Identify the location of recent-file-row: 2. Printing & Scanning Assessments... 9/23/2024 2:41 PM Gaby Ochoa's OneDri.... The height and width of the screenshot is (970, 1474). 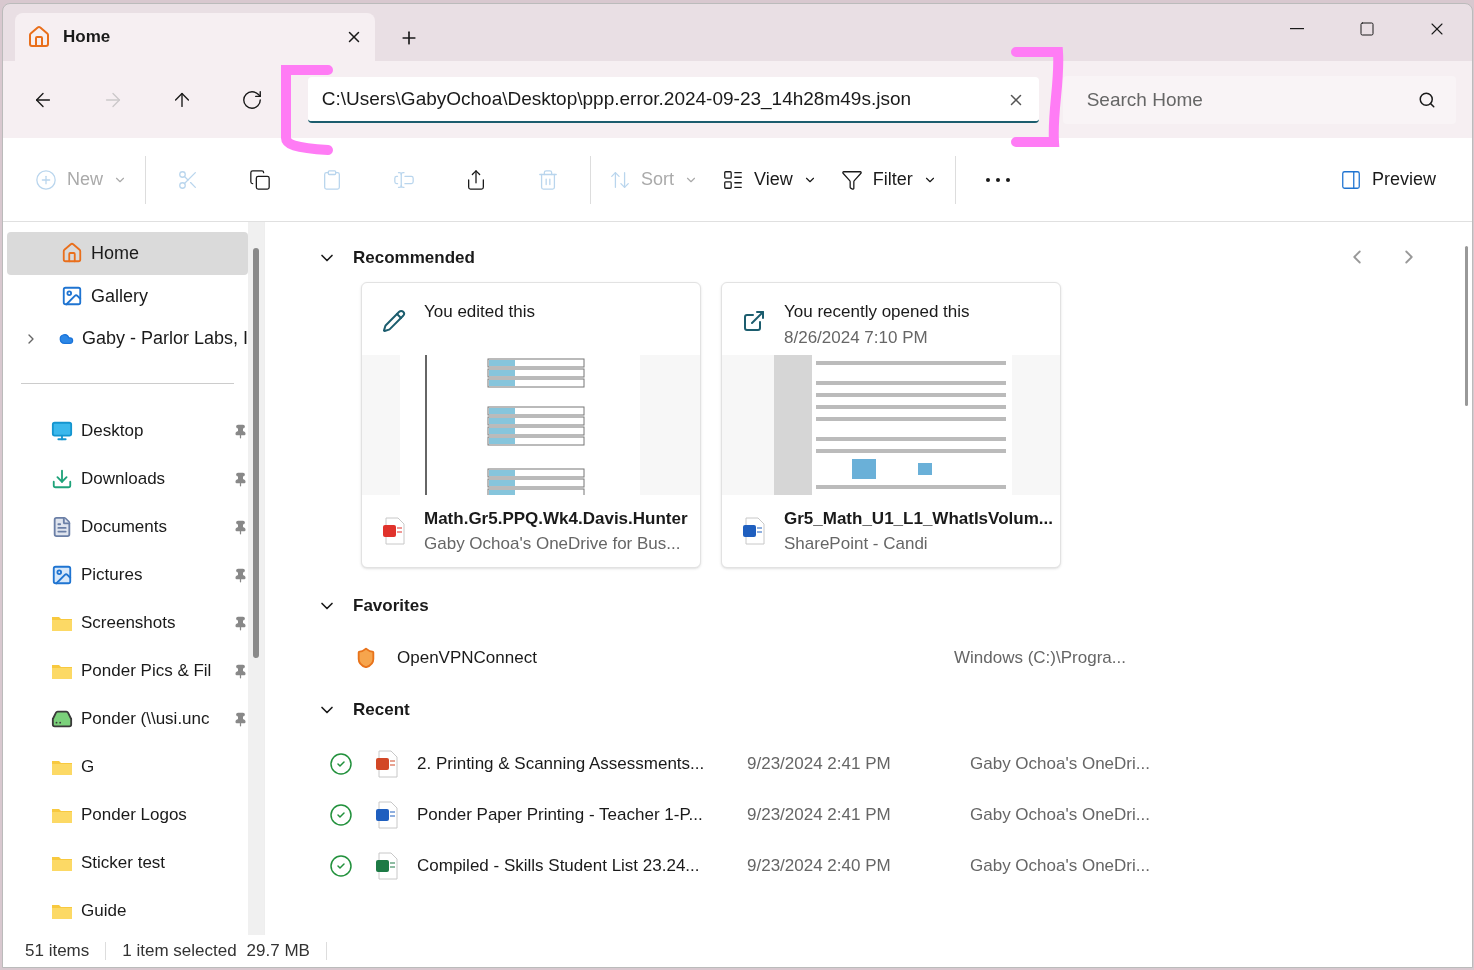
(868, 763).